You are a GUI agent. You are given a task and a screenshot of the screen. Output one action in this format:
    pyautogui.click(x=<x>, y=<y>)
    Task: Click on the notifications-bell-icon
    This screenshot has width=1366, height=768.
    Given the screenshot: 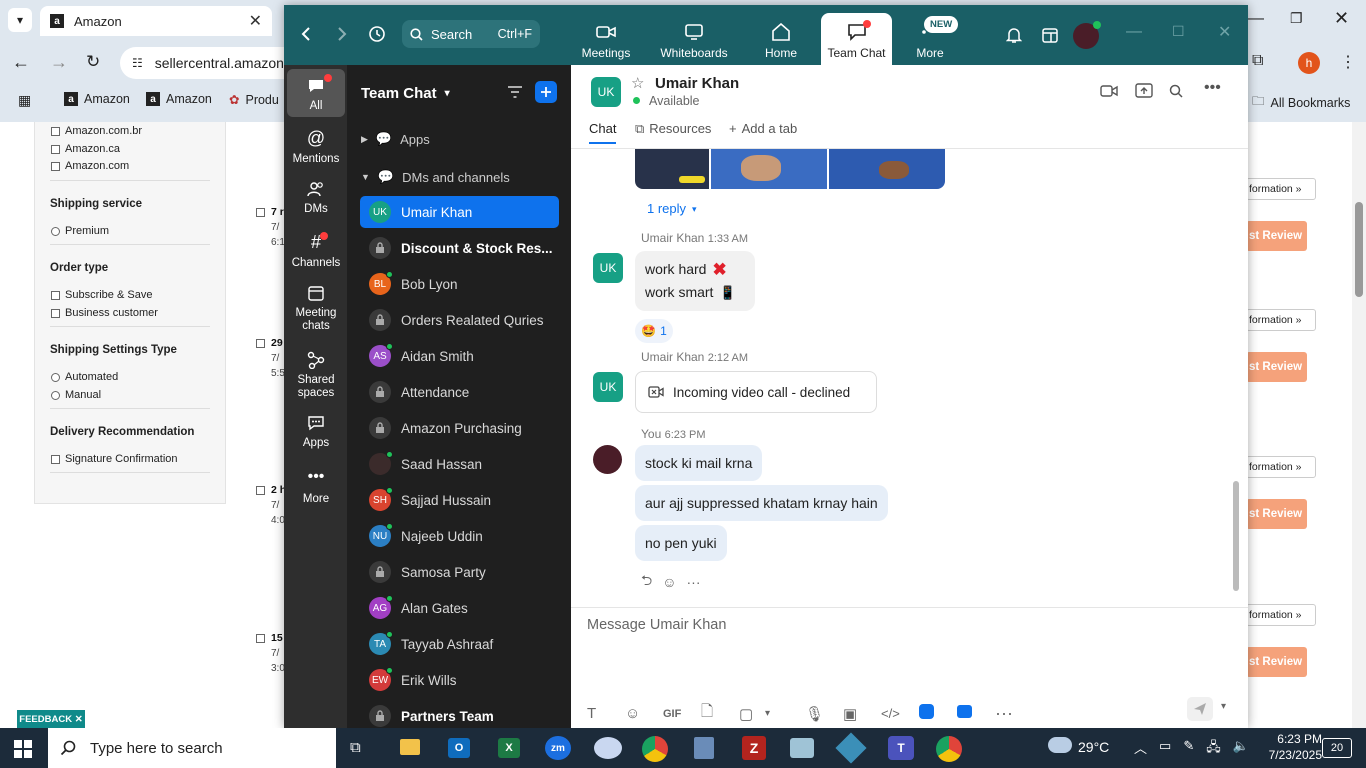 What is the action you would take?
    pyautogui.click(x=1014, y=35)
    